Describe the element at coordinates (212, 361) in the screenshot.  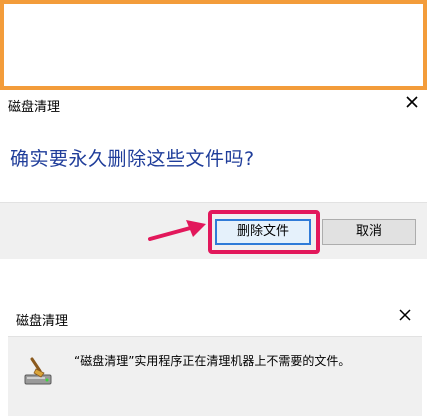
I see `cleanup-status-message: “磁盘清理”实用程序正在清理机器上不需要的文件。` at that location.